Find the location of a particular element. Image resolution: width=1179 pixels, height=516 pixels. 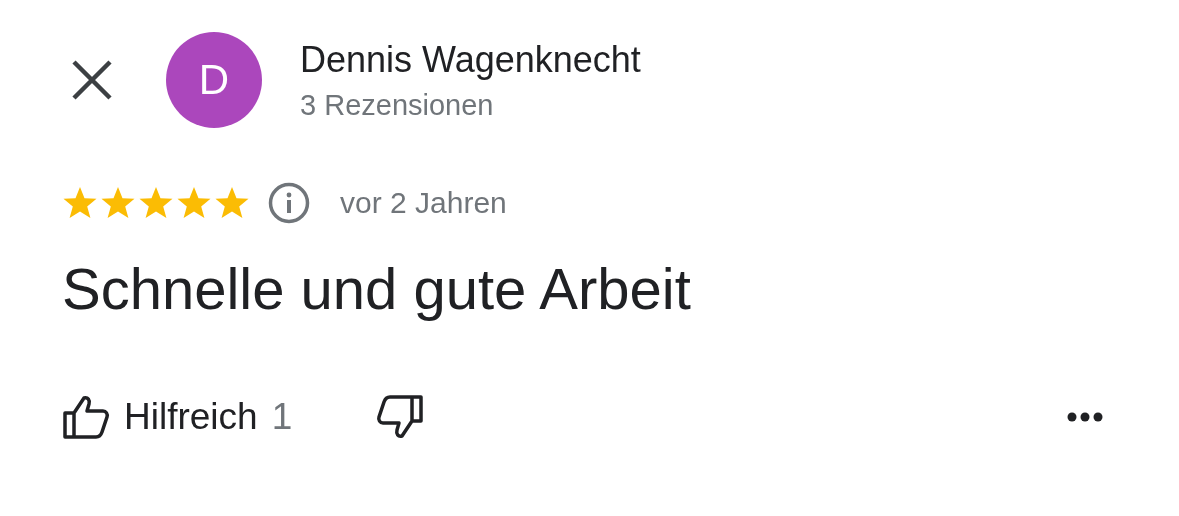

more-options-button is located at coordinates (1085, 416).